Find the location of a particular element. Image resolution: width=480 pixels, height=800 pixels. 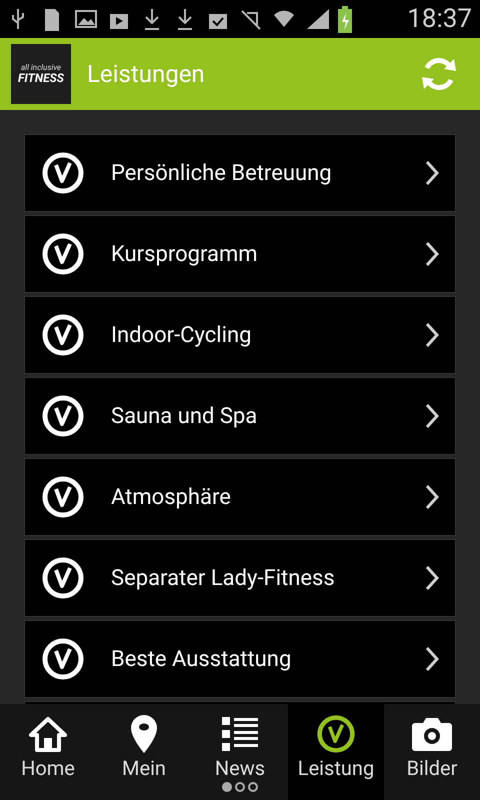

list-item: Sauna und Spa is located at coordinates (240, 416).